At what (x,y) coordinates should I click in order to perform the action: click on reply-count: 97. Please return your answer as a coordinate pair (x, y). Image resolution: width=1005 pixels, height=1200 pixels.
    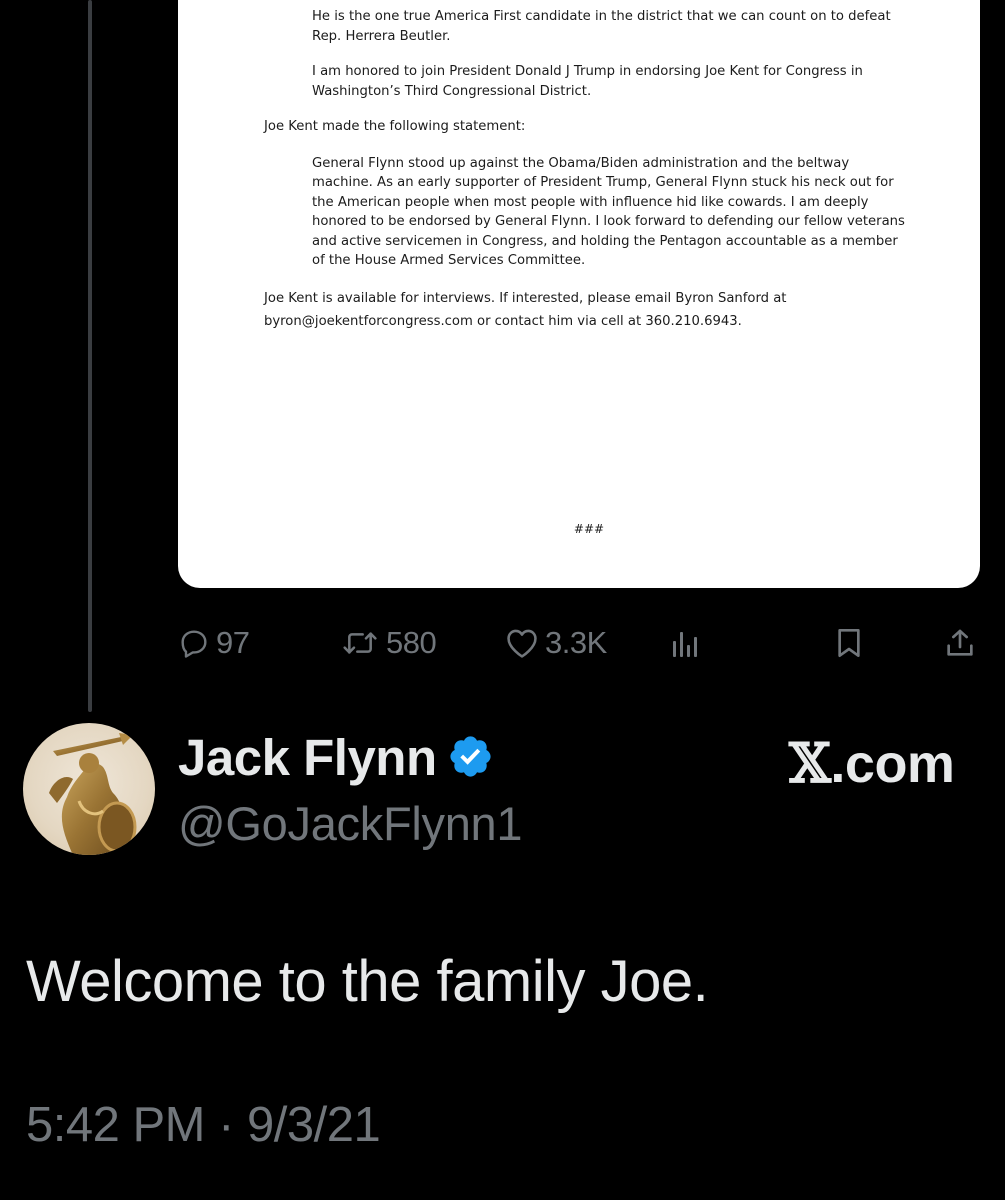
    Looking at the image, I should click on (233, 642).